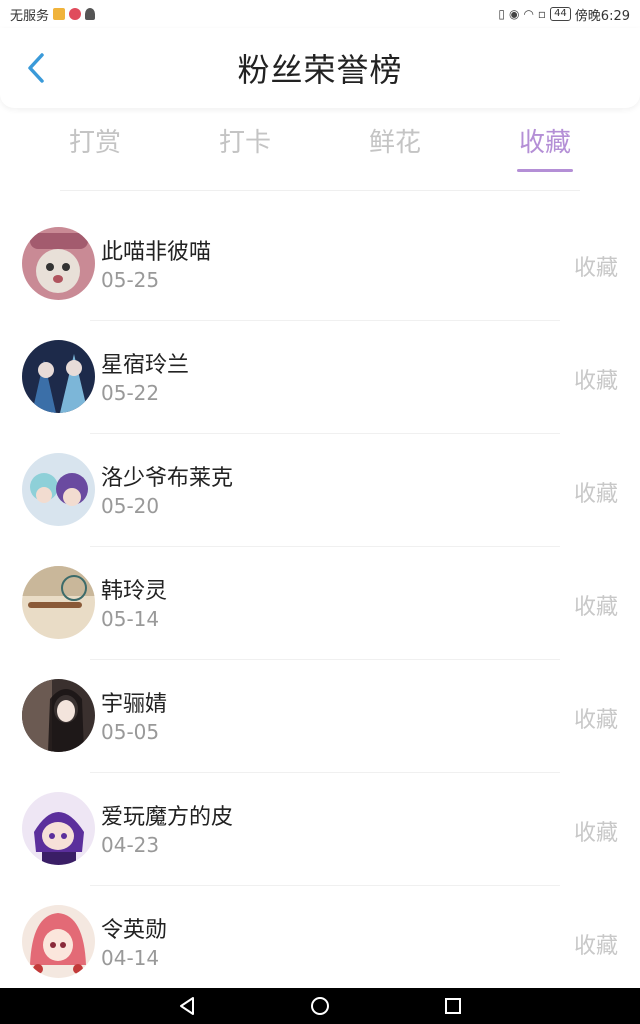 Image resolution: width=640 pixels, height=1024 pixels. I want to click on user-name: 洛少爷布莱克, so click(167, 478).